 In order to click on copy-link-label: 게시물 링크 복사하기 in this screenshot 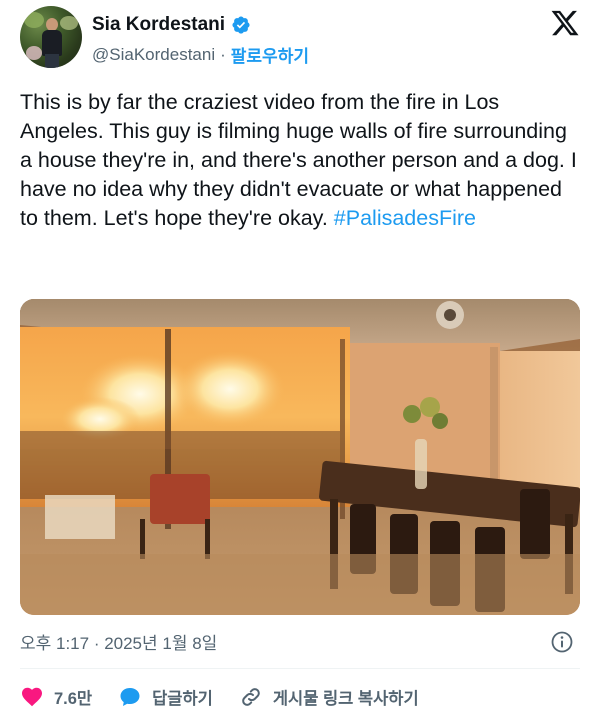, I will do `click(345, 699)`.